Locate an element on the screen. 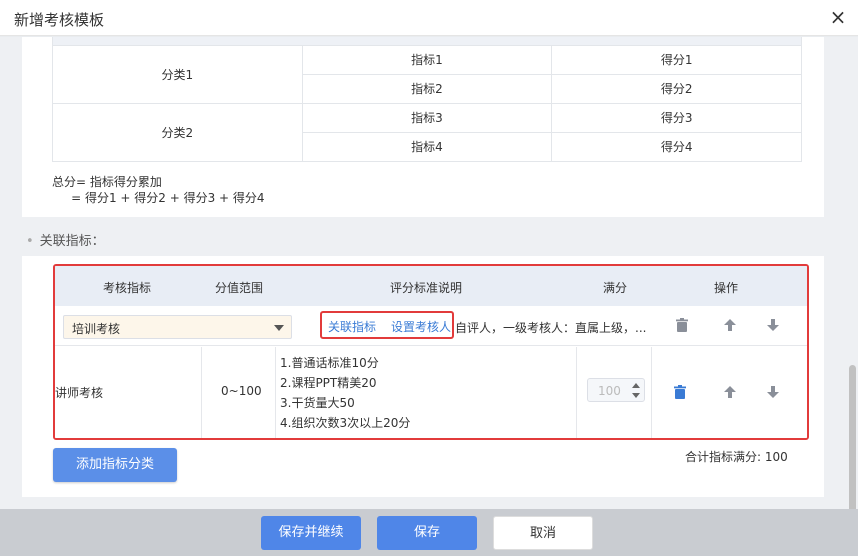 Image resolution: width=858 pixels, height=556 pixels. metric-cell: 指标2 is located at coordinates (427, 88).